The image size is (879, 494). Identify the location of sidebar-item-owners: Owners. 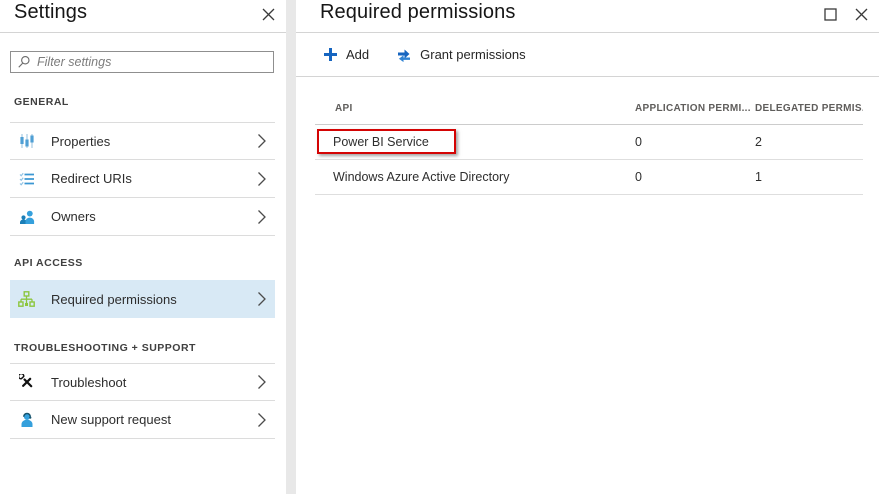
(142, 217).